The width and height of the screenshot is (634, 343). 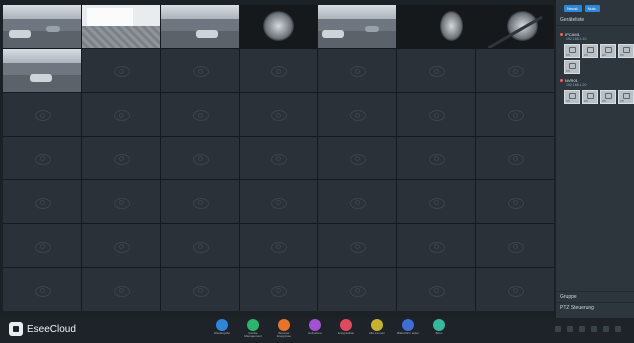 I want to click on tool-label: Alle trennen, so click(x=376, y=333).